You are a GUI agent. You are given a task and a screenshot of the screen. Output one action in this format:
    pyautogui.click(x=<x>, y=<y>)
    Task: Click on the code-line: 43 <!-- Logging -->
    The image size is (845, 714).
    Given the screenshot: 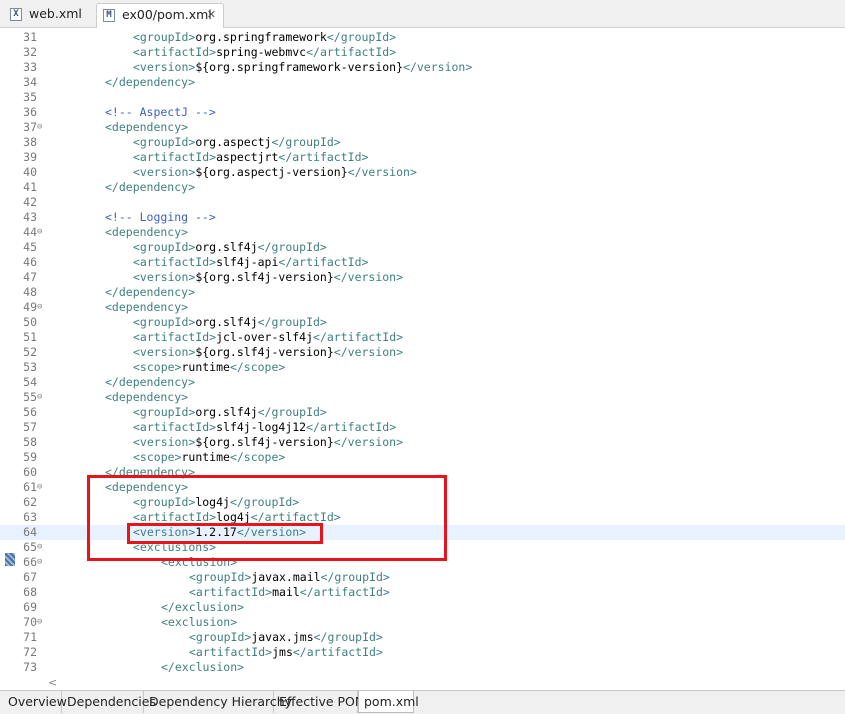 What is the action you would take?
    pyautogui.click(x=422, y=217)
    